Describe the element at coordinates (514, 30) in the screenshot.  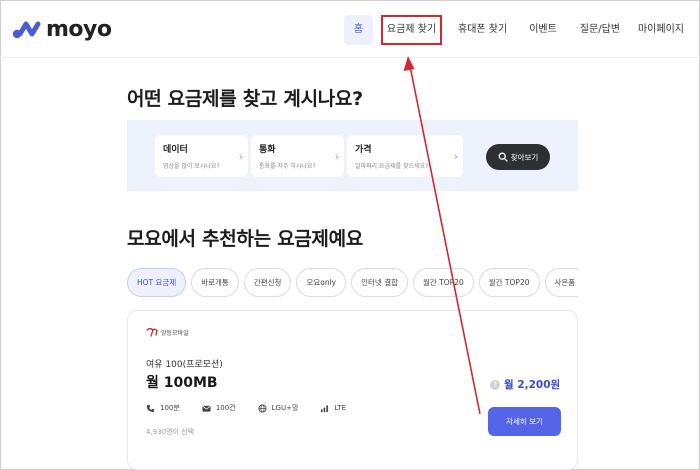
I see `top-nav: 홈 요금제 찾기 휴대폰 찾기 이벤트 질문/답변 마이페이지` at that location.